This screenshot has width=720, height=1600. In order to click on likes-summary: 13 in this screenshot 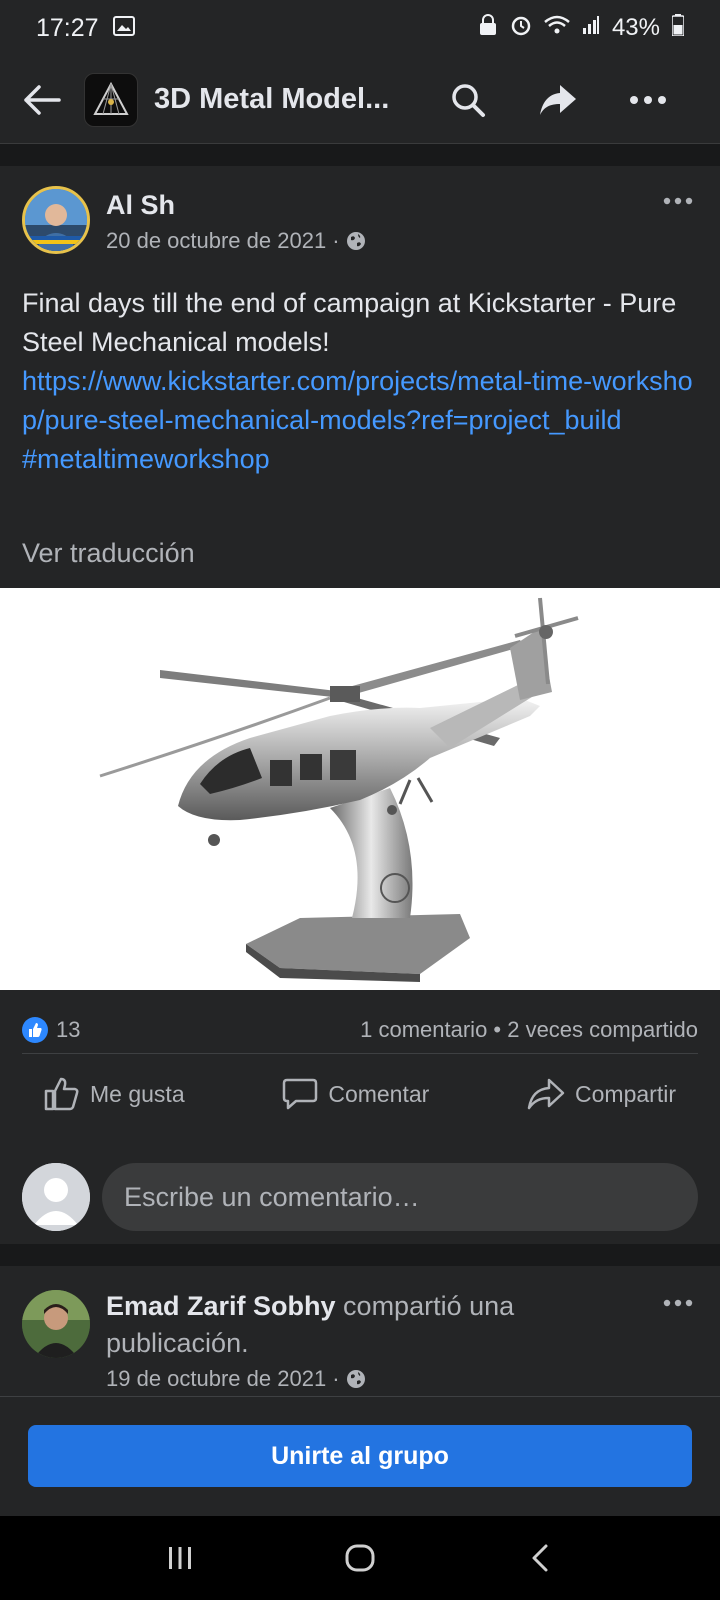, I will do `click(51, 1029)`.